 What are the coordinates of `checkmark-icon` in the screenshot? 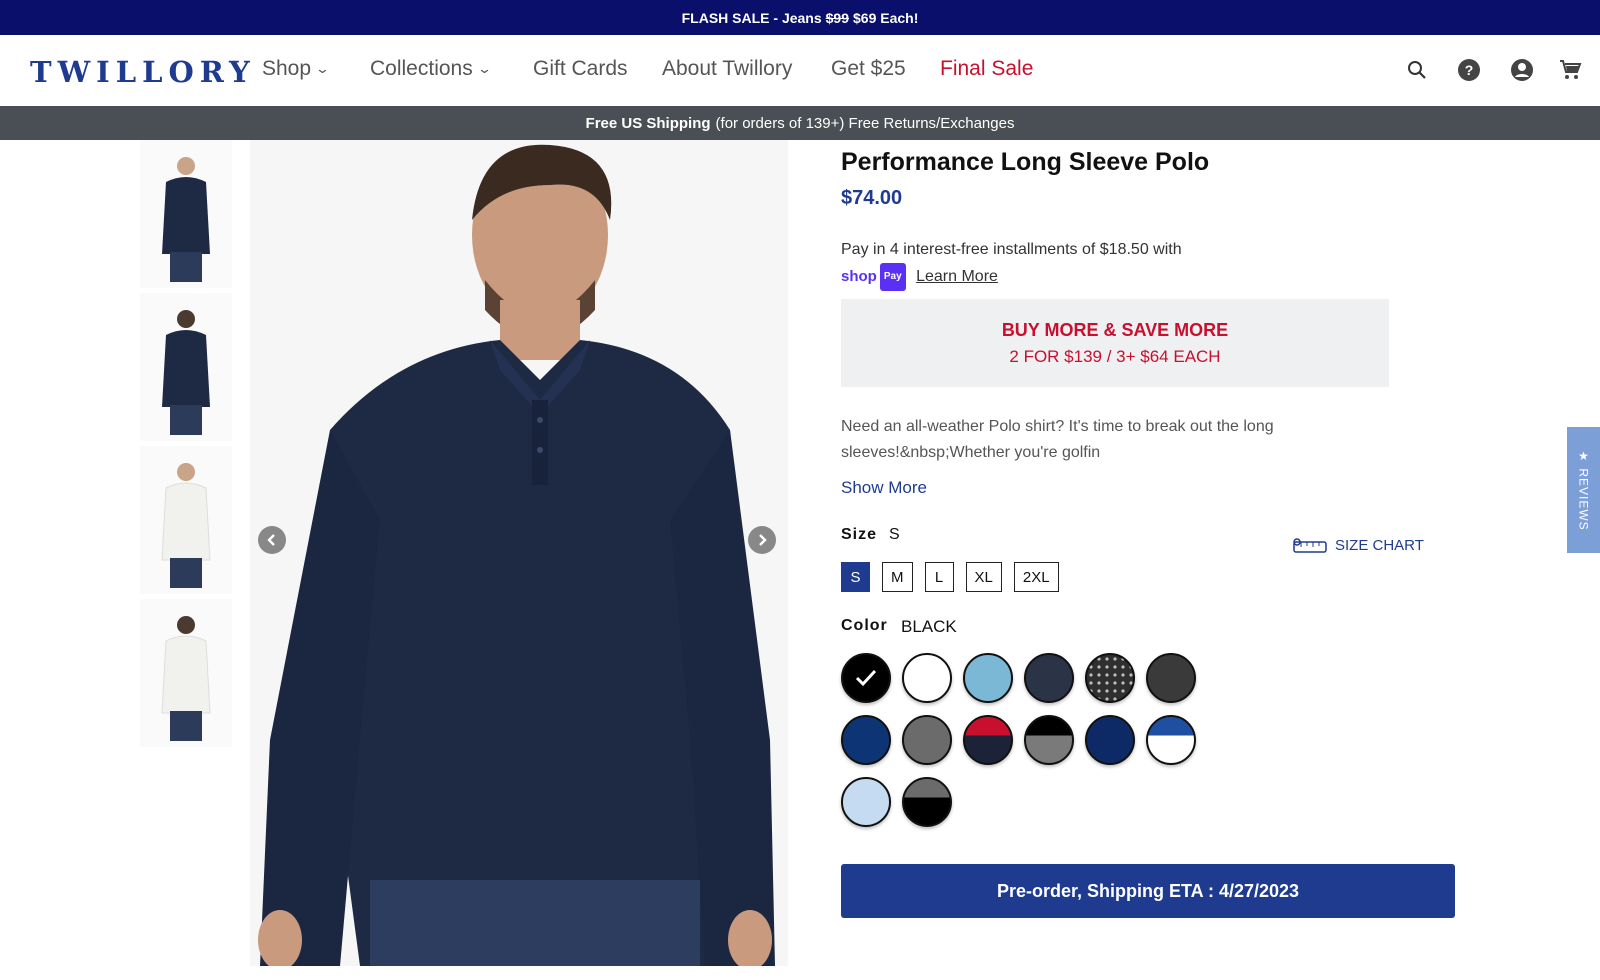 It's located at (866, 678).